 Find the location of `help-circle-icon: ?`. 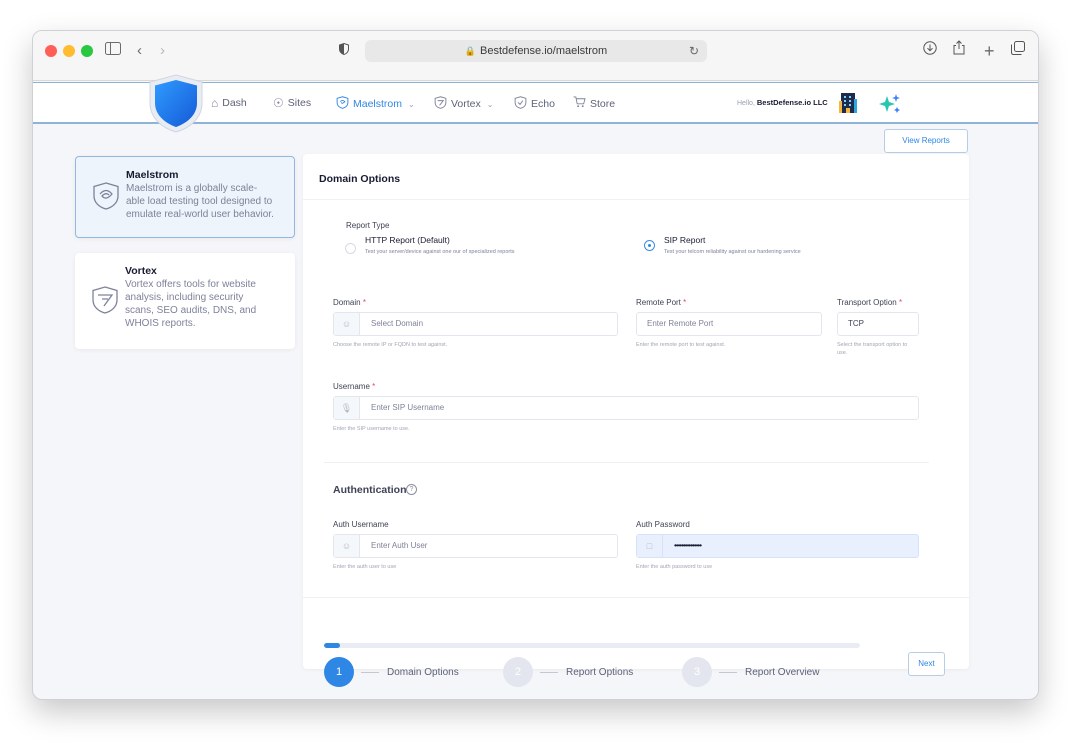

help-circle-icon: ? is located at coordinates (411, 489).